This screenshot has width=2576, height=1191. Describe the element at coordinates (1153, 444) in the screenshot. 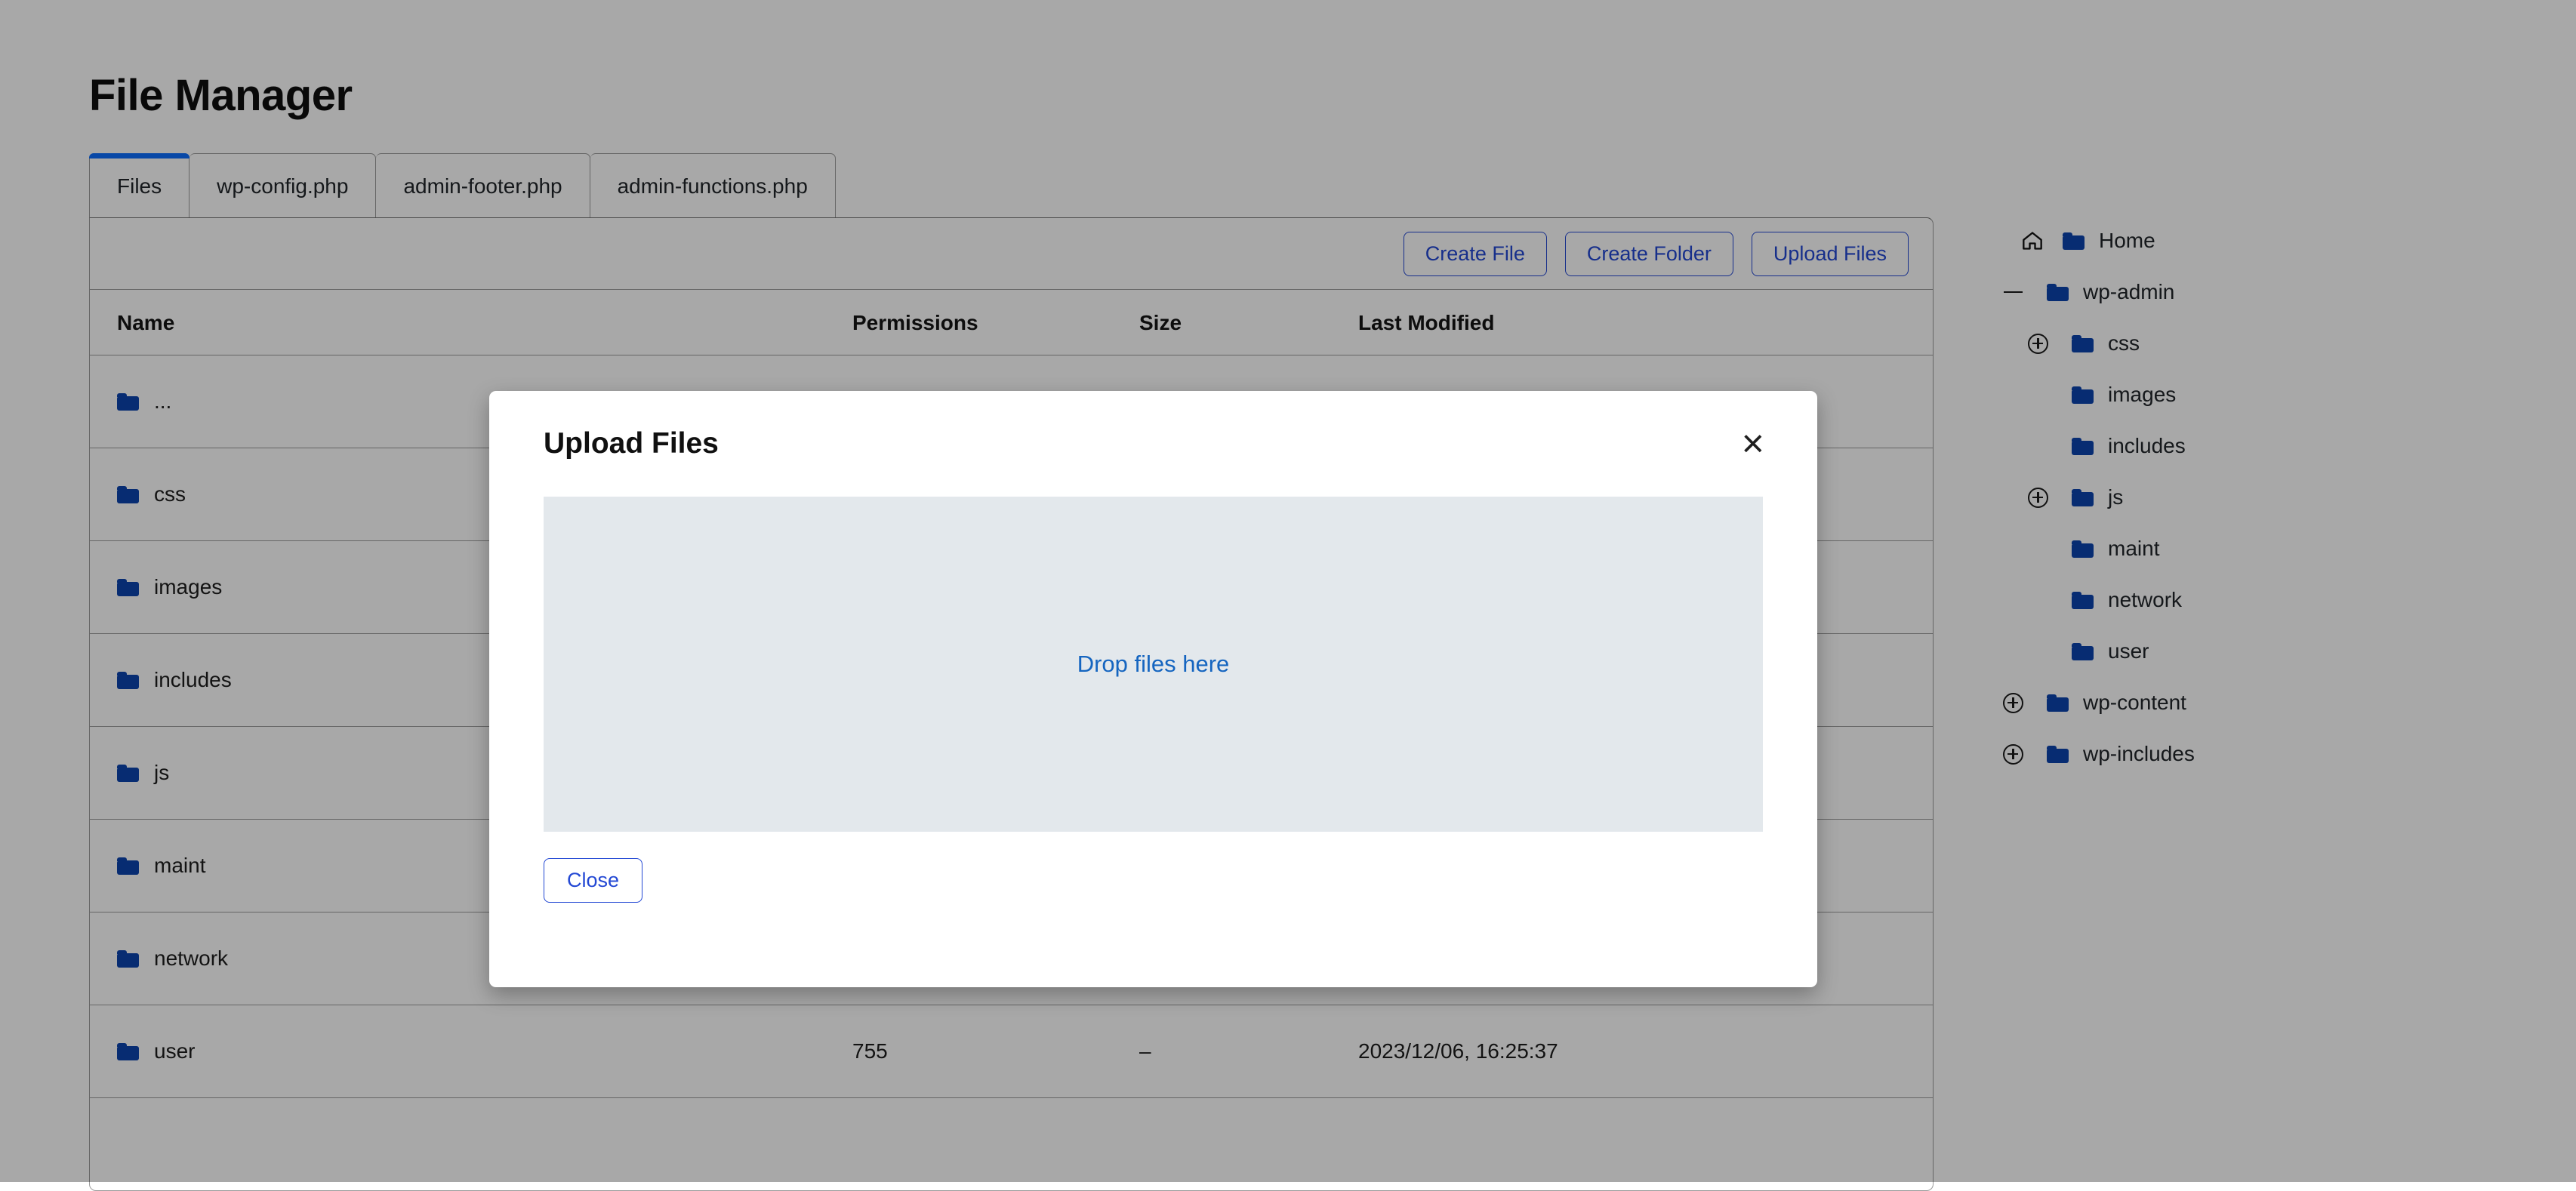

I see `modal-header: Upload Files ×` at that location.